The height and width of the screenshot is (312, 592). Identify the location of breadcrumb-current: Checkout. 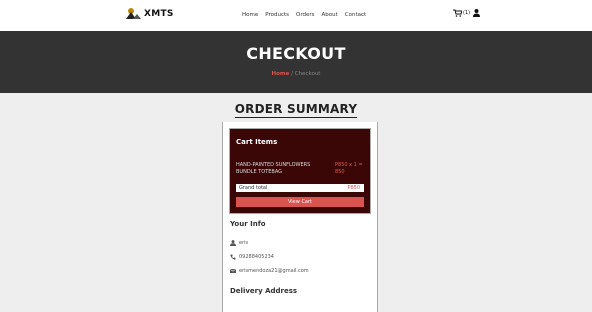
(307, 74).